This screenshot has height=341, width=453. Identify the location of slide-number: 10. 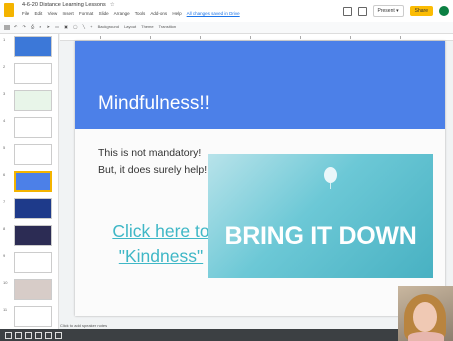
(5, 282).